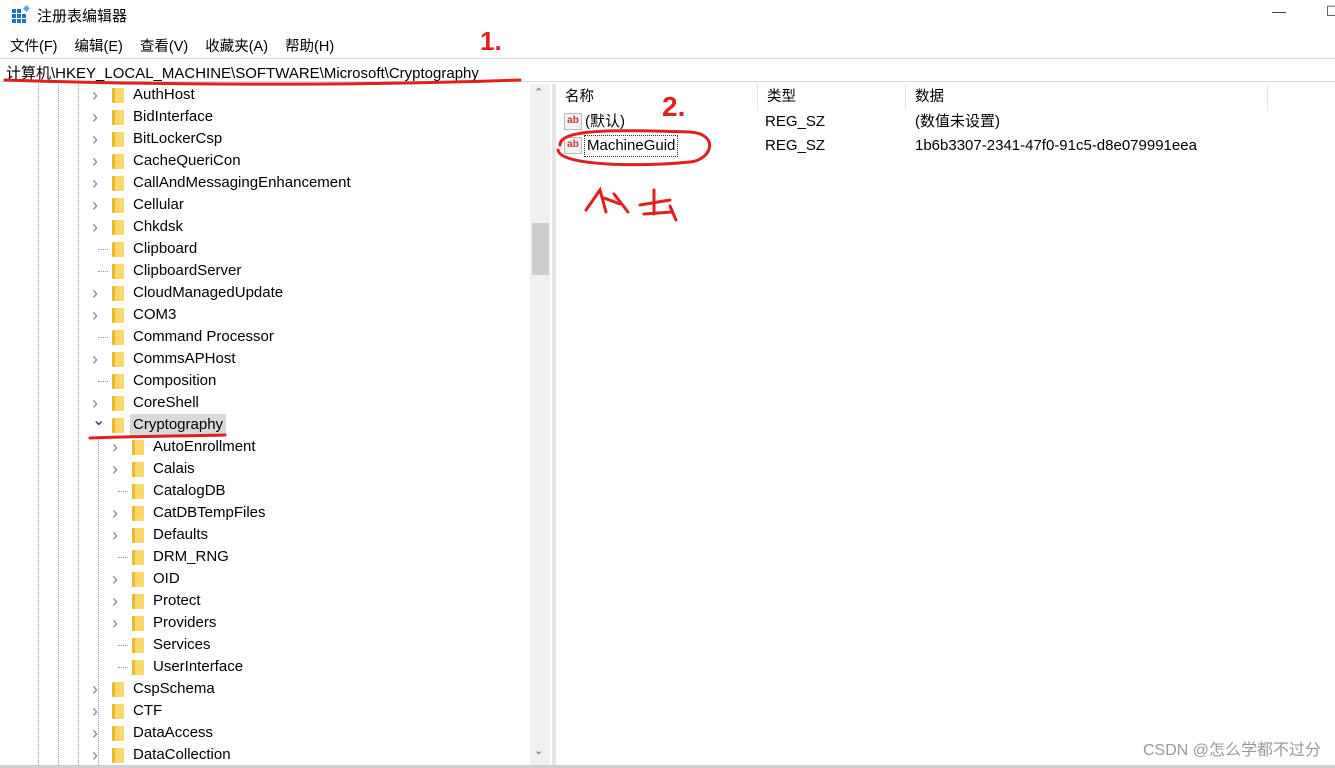  I want to click on value-data: (数值未设置), so click(957, 121).